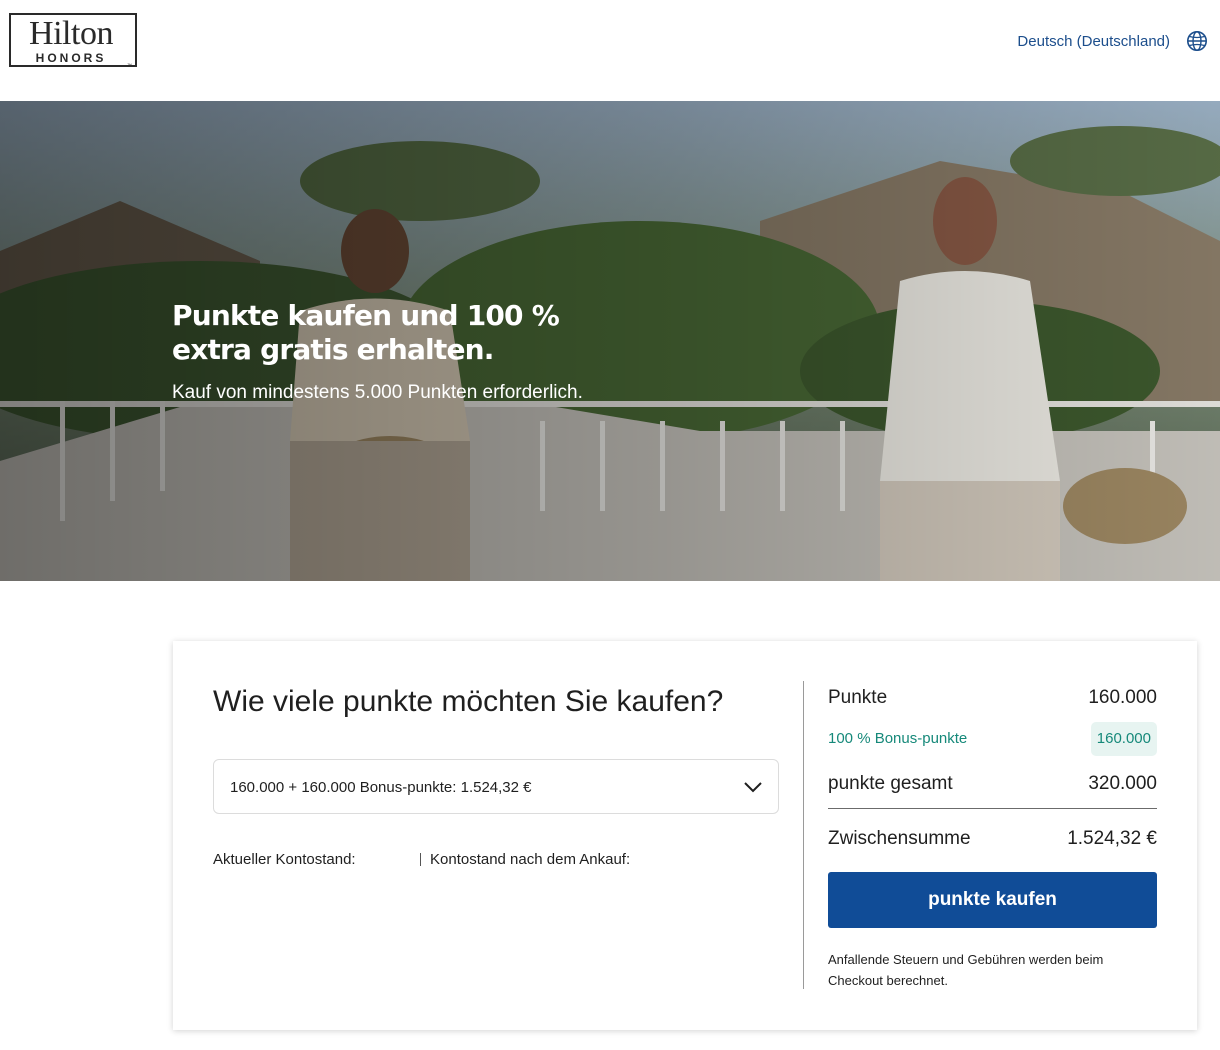 This screenshot has width=1220, height=1050. I want to click on points-label: Punkte, so click(858, 697).